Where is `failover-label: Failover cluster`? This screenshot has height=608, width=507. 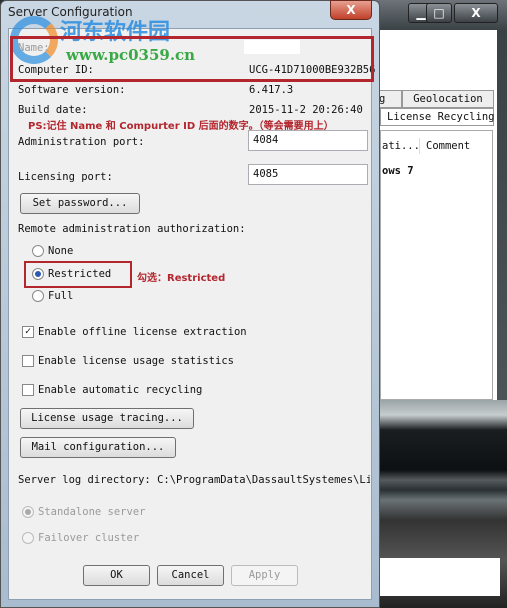
failover-label: Failover cluster is located at coordinates (89, 538).